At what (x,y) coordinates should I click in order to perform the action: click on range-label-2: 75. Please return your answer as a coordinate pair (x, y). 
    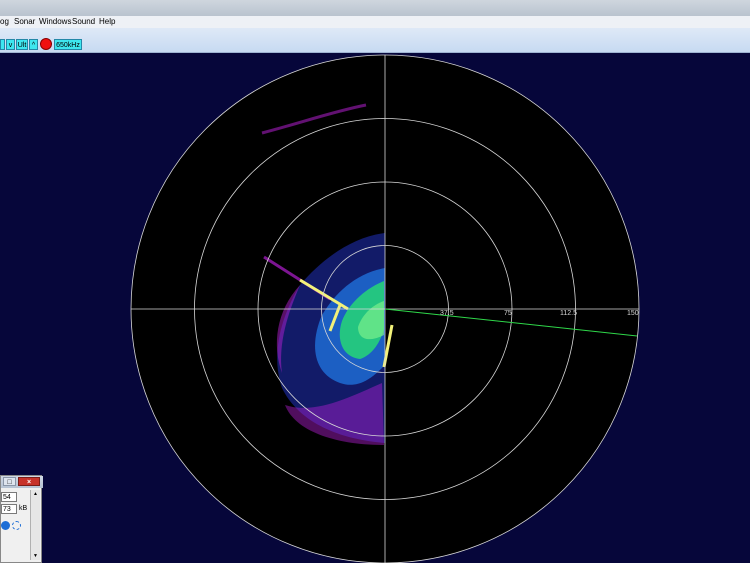
    Looking at the image, I should click on (508, 313).